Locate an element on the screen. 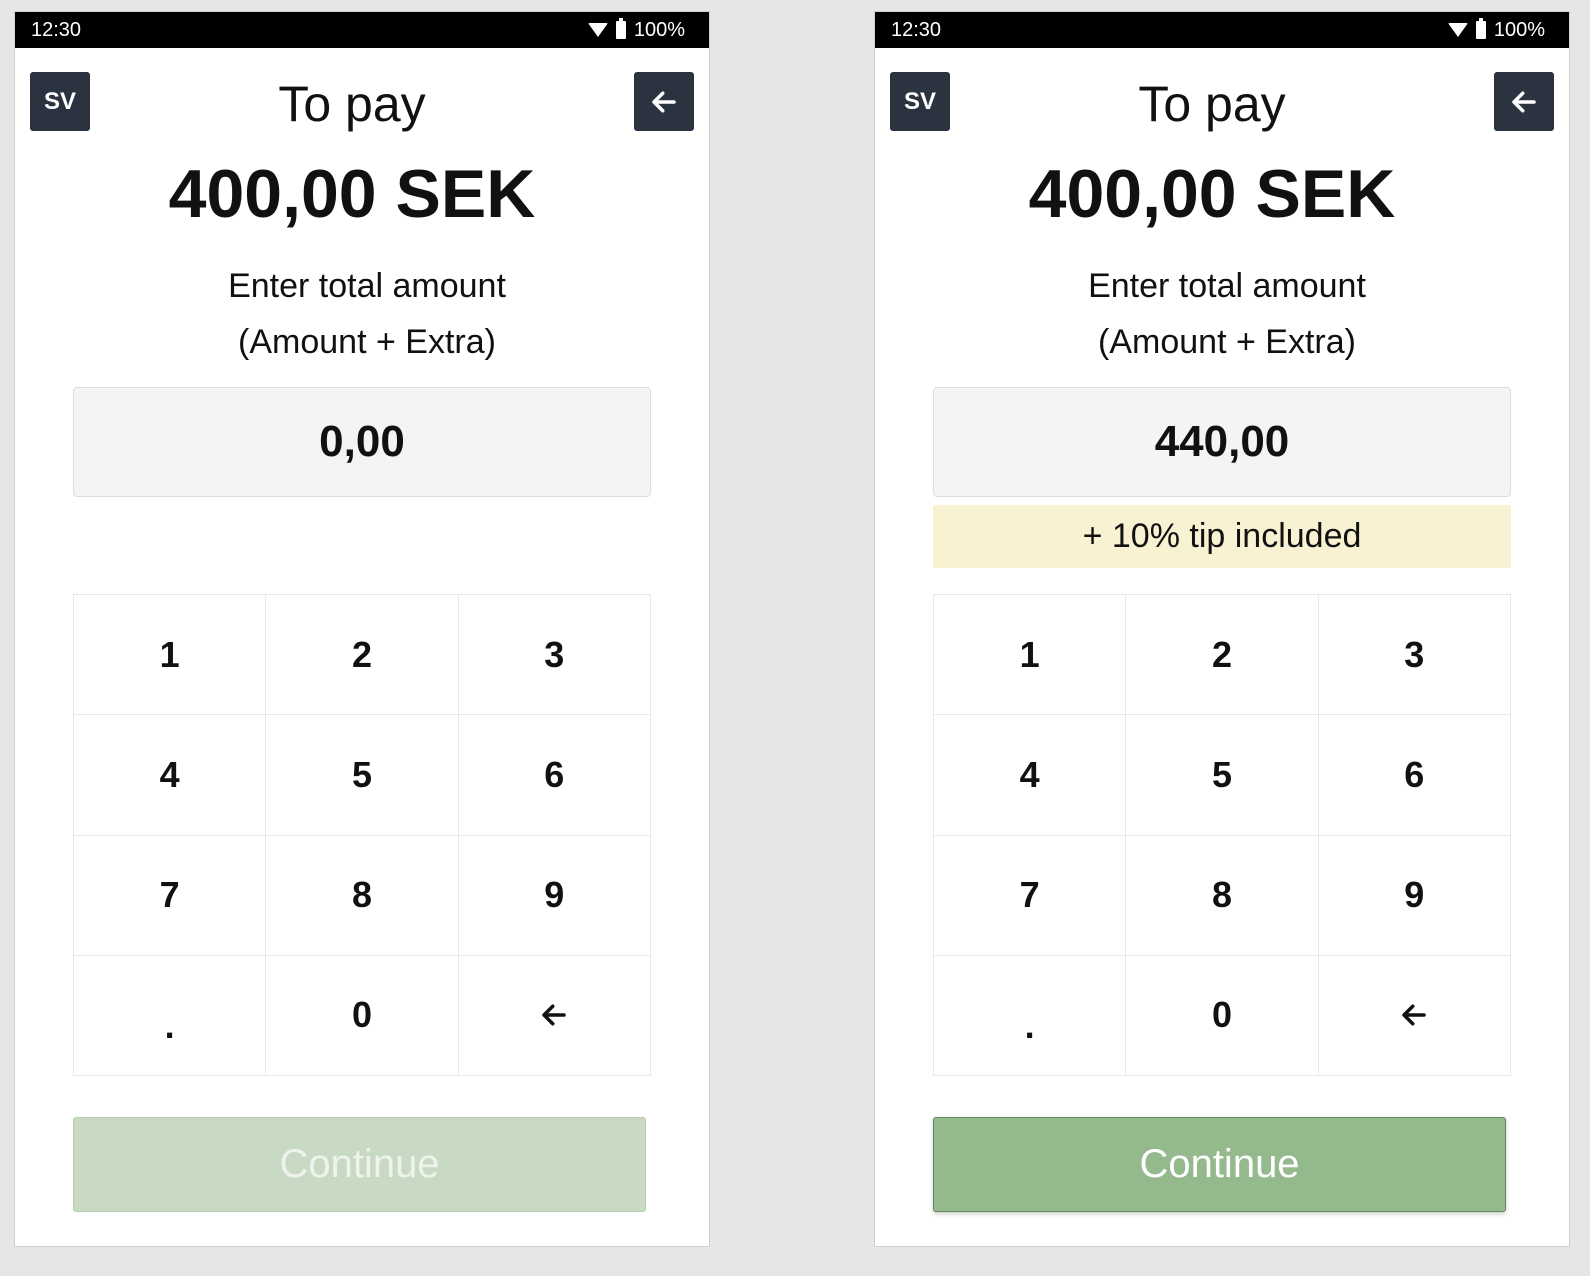 The image size is (1590, 1276). tip-banner: + 10% tip included is located at coordinates (1222, 536).